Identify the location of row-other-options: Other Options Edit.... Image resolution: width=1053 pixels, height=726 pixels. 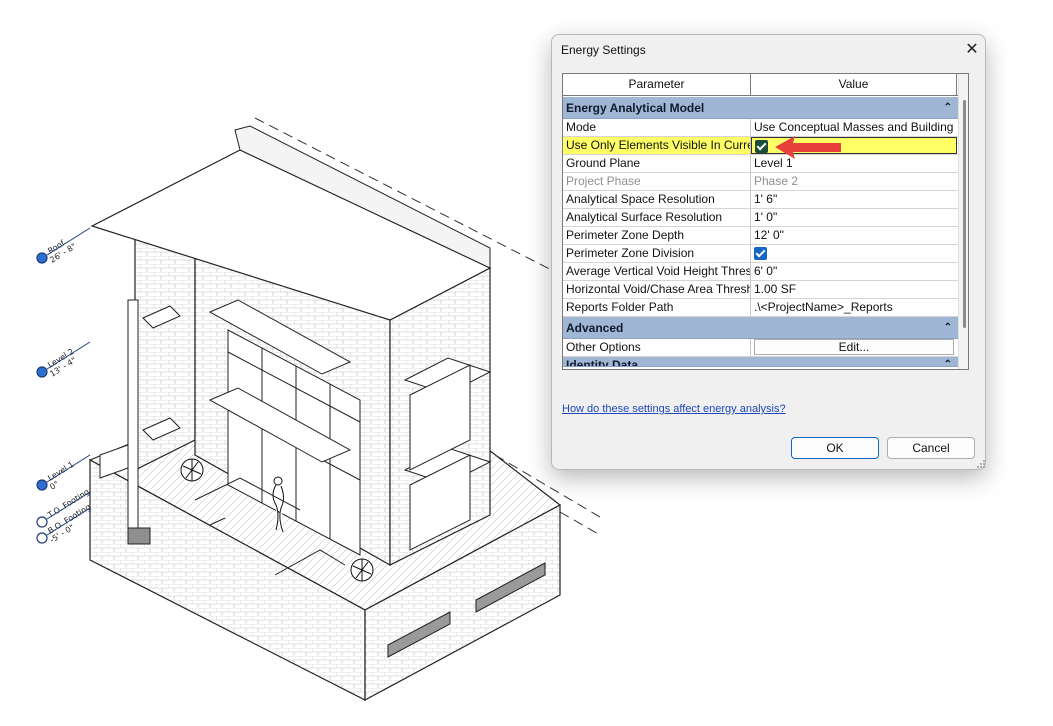
(760, 348).